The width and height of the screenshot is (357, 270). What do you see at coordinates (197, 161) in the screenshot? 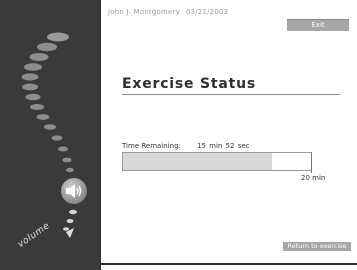
I see `progress-fill` at bounding box center [197, 161].